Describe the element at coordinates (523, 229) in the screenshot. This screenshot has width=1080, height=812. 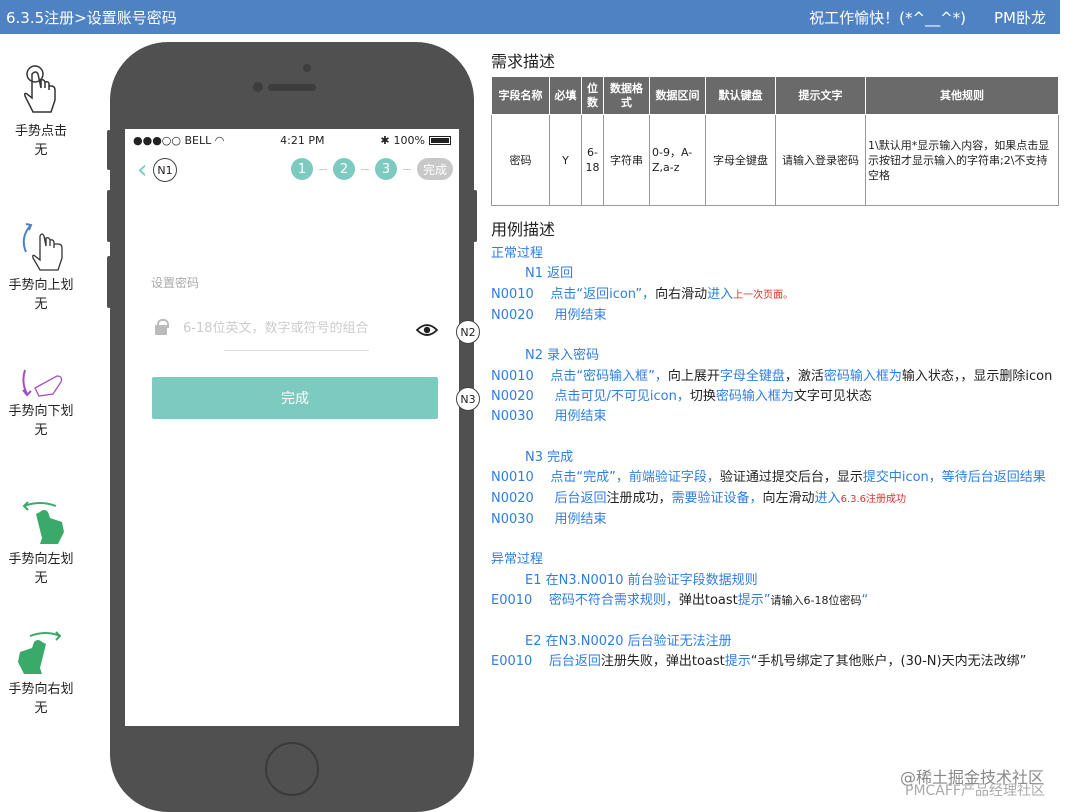
I see `usecase-heading: 用例描述` at that location.